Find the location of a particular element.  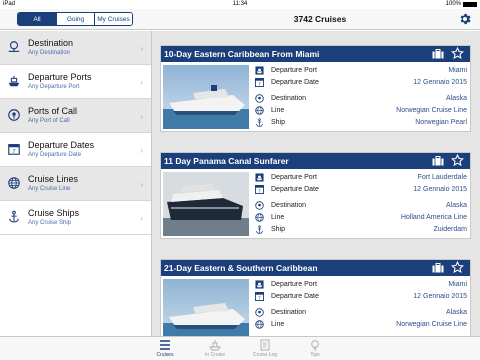

departure-port-row: Departure Port Miami is located at coordinates (361, 71).